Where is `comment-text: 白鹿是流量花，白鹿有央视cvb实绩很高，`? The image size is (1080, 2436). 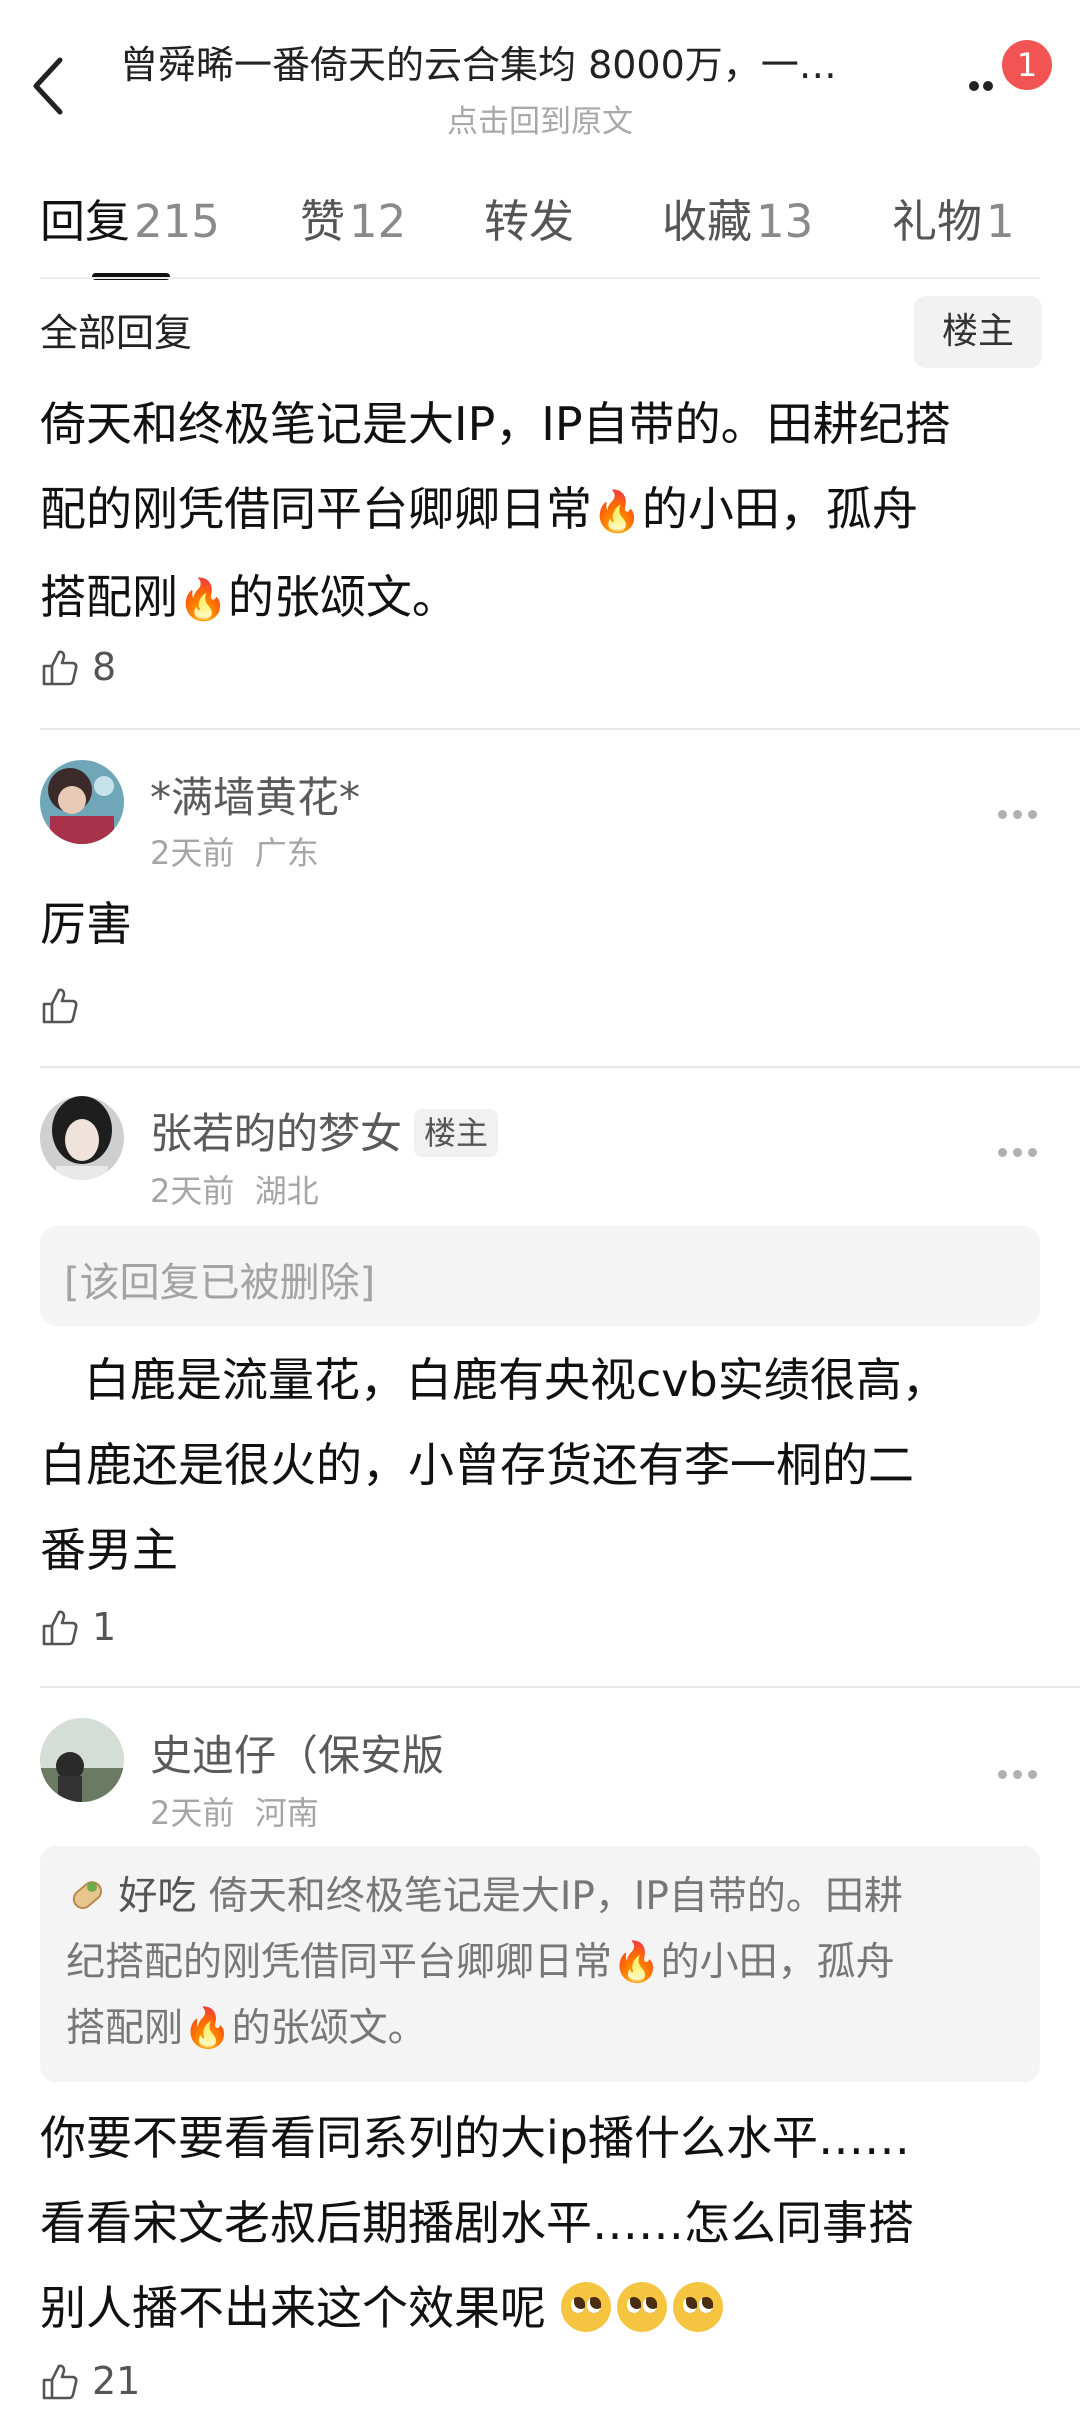 comment-text: 白鹿是流量花，白鹿有央视cvb实绩很高， is located at coordinates (516, 1380).